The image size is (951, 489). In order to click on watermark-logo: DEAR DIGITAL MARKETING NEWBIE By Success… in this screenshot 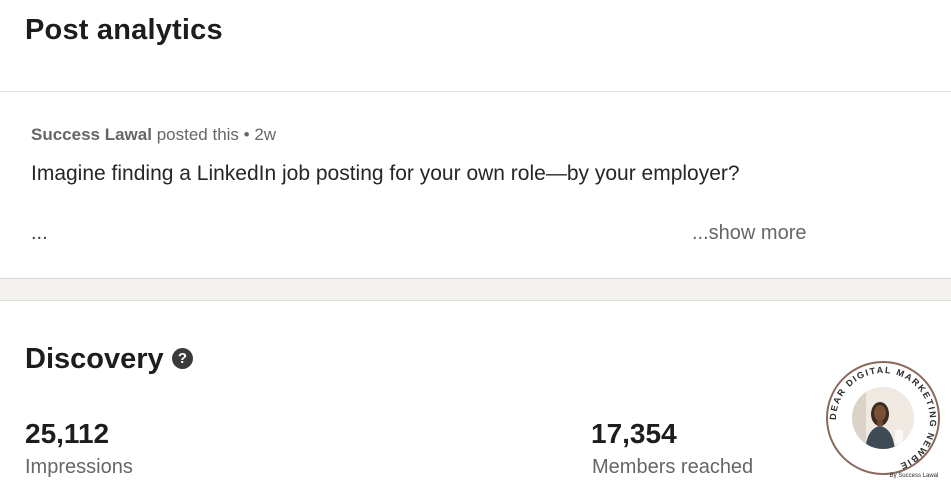, I will do `click(883, 420)`.